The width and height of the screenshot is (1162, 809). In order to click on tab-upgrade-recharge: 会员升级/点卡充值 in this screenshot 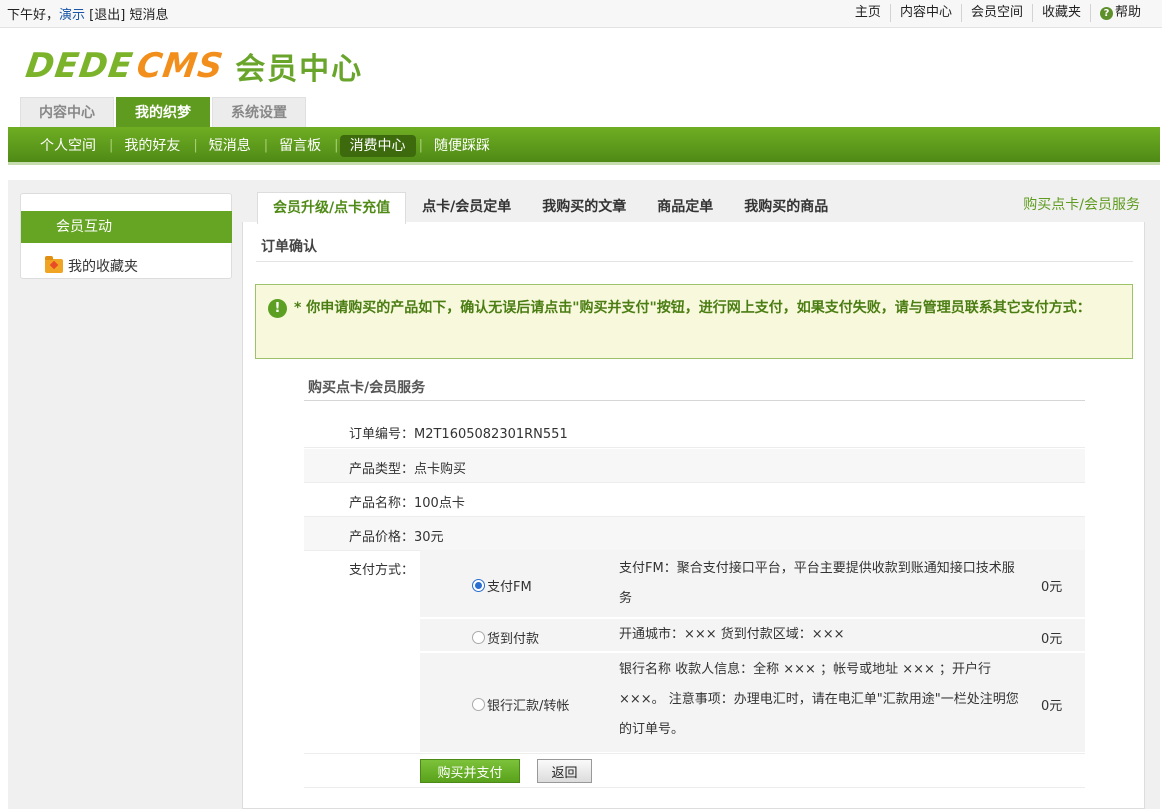, I will do `click(332, 208)`.